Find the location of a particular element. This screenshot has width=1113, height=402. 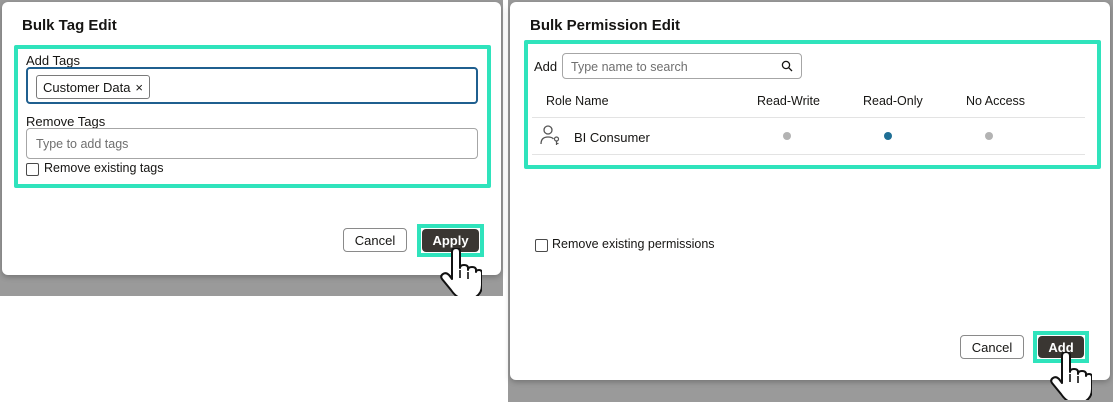

search-input: Type name to search is located at coordinates (682, 66).